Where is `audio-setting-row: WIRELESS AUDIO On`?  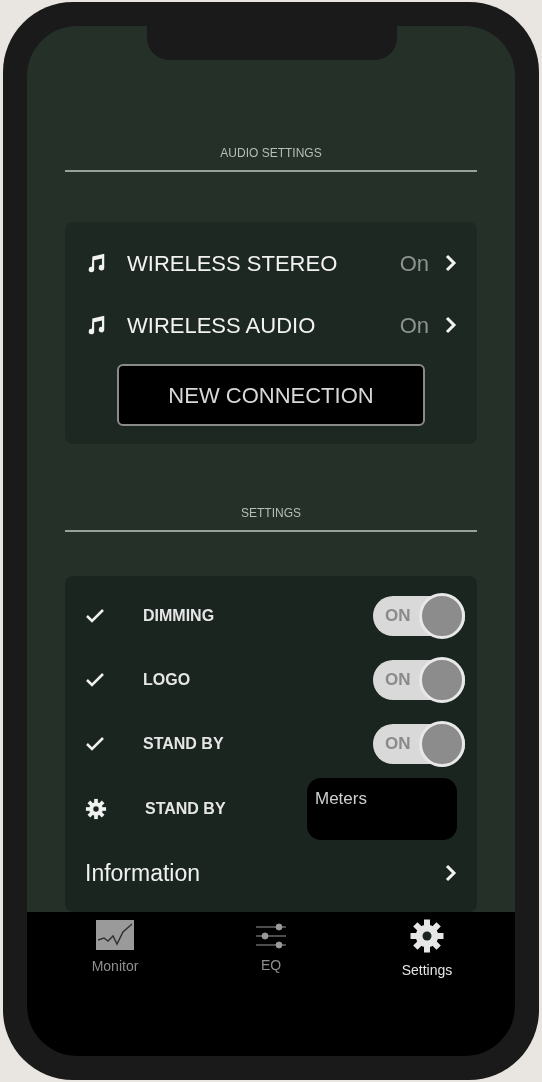
audio-setting-row: WIRELESS AUDIO On is located at coordinates (271, 325).